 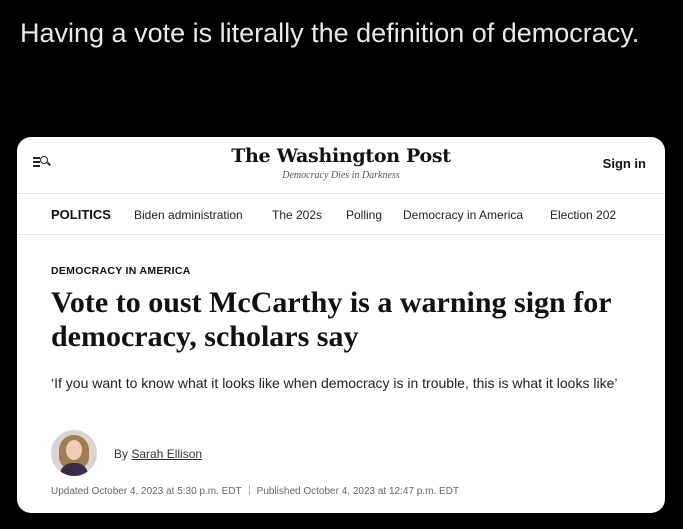 What do you see at coordinates (146, 491) in the screenshot?
I see `updated-date: Updated October 4, 2023 at 5:30 p.m. EDT` at bounding box center [146, 491].